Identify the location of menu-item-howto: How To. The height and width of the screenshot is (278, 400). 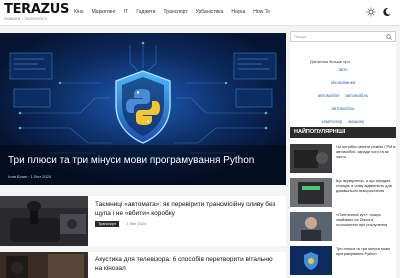
(261, 12).